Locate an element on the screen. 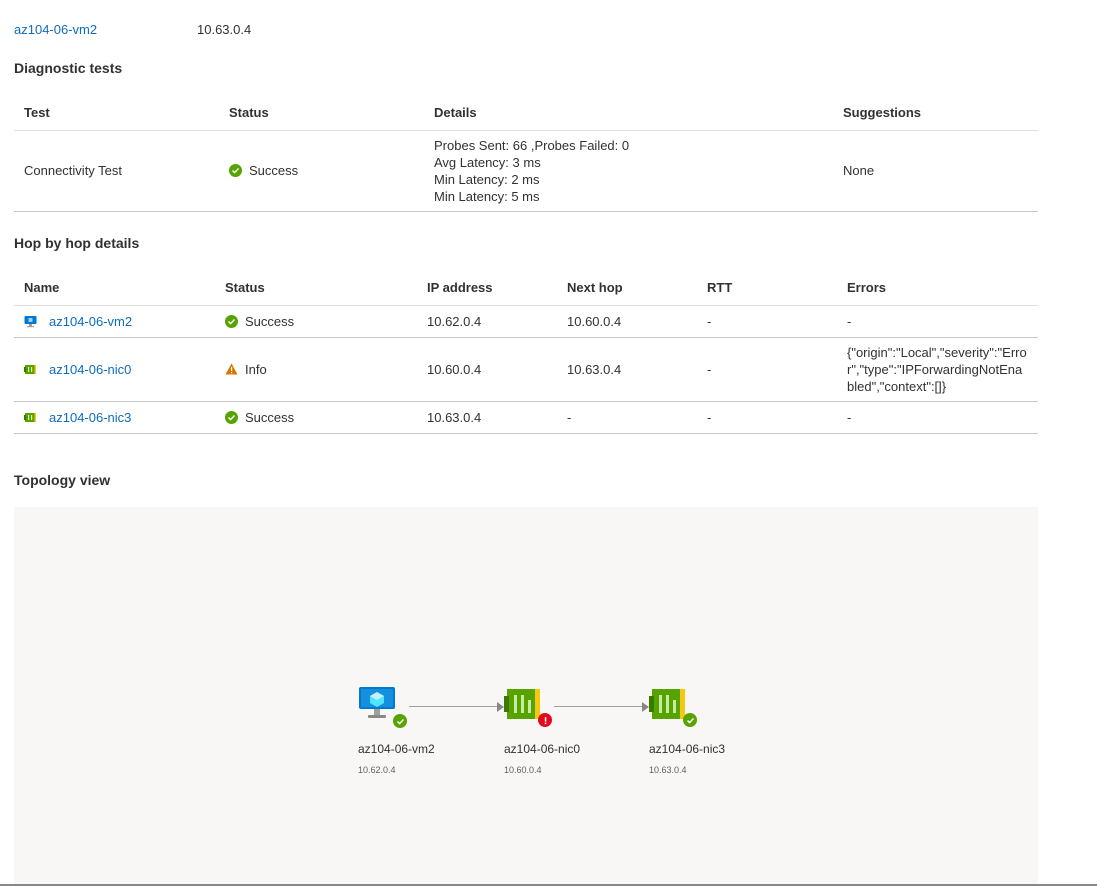  hop-name-link: az104-06-nic0 is located at coordinates (90, 369).